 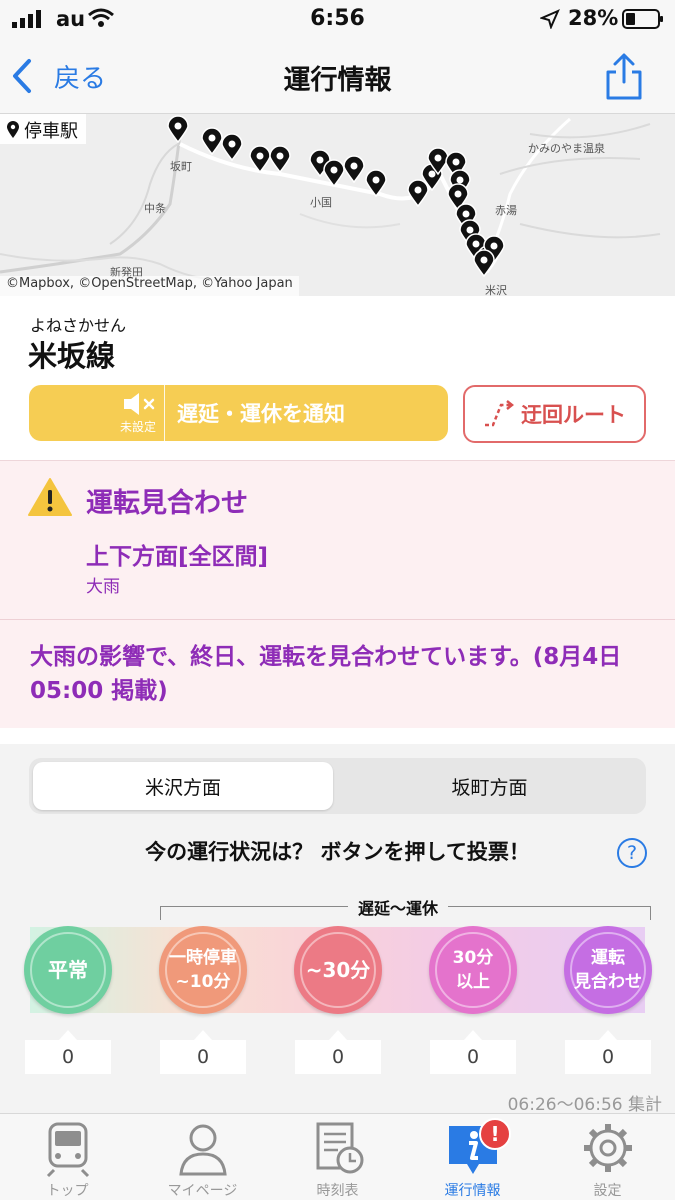 I want to click on tab-settings: 設定, so click(x=607, y=1157).